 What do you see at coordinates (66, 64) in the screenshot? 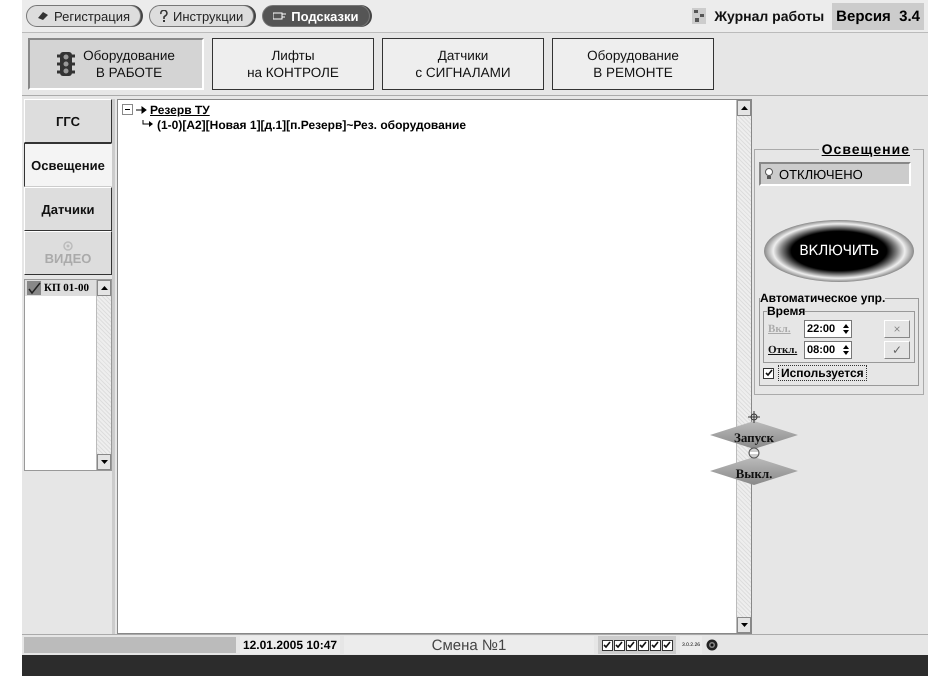
I see `traffic-light-icon` at bounding box center [66, 64].